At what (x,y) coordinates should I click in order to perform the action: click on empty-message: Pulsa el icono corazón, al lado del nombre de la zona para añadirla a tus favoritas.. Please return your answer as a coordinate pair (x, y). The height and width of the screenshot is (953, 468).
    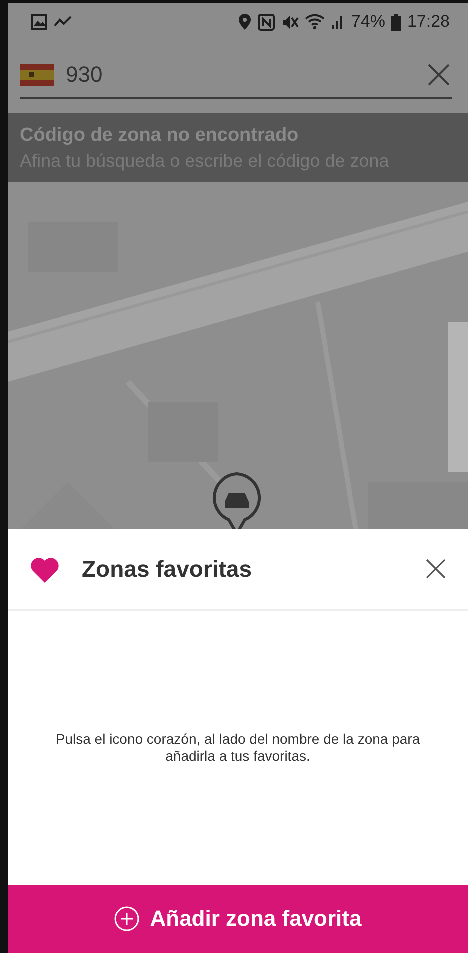
    Looking at the image, I should click on (238, 748).